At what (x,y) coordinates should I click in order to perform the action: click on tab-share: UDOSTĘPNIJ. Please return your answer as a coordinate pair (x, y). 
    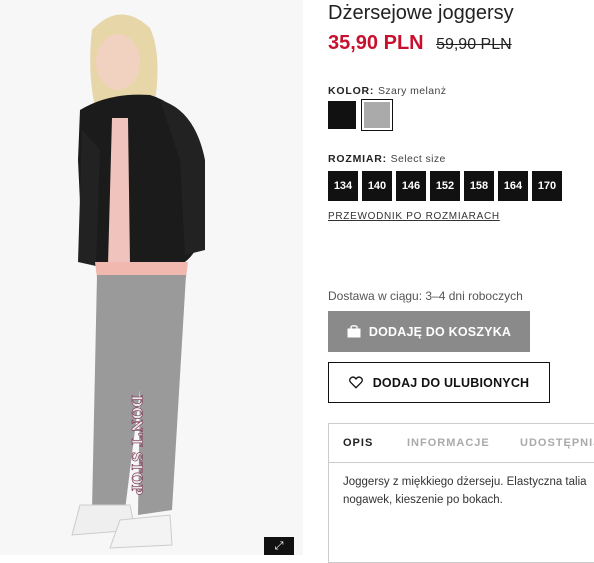
    Looking at the image, I should click on (557, 443).